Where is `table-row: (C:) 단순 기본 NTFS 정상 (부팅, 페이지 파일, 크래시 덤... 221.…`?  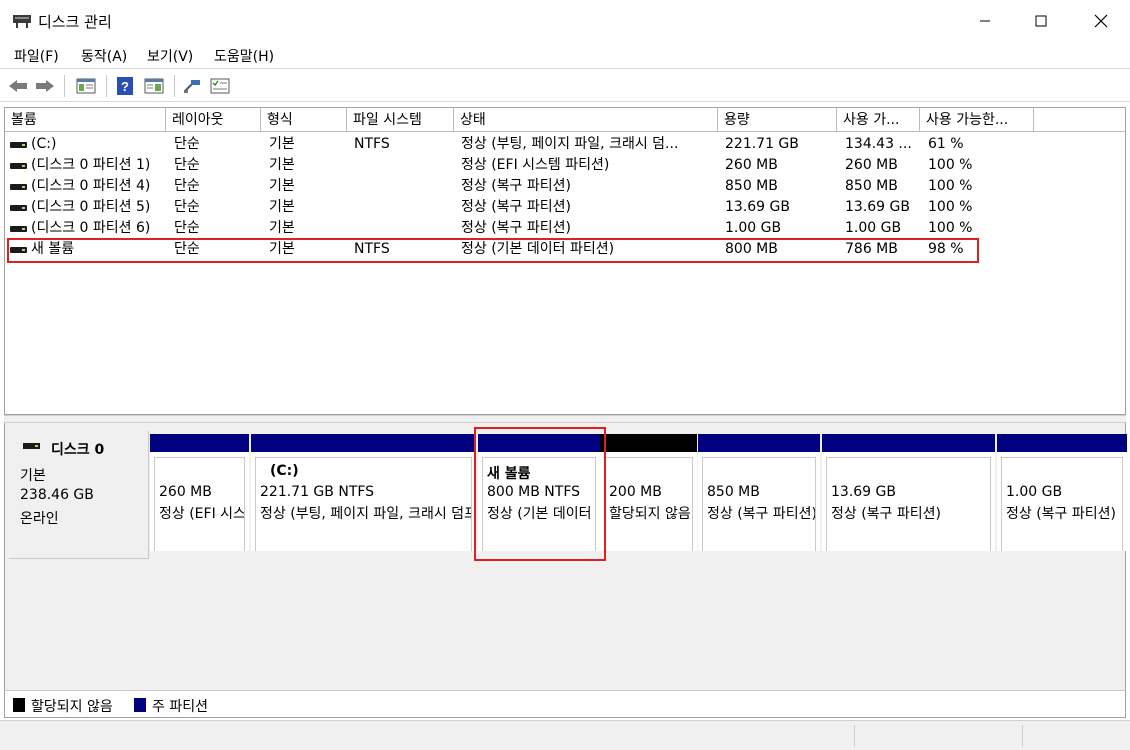 table-row: (C:) 단순 기본 NTFS 정상 (부팅, 페이지 파일, 크래시 덤... 221.… is located at coordinates (565, 144).